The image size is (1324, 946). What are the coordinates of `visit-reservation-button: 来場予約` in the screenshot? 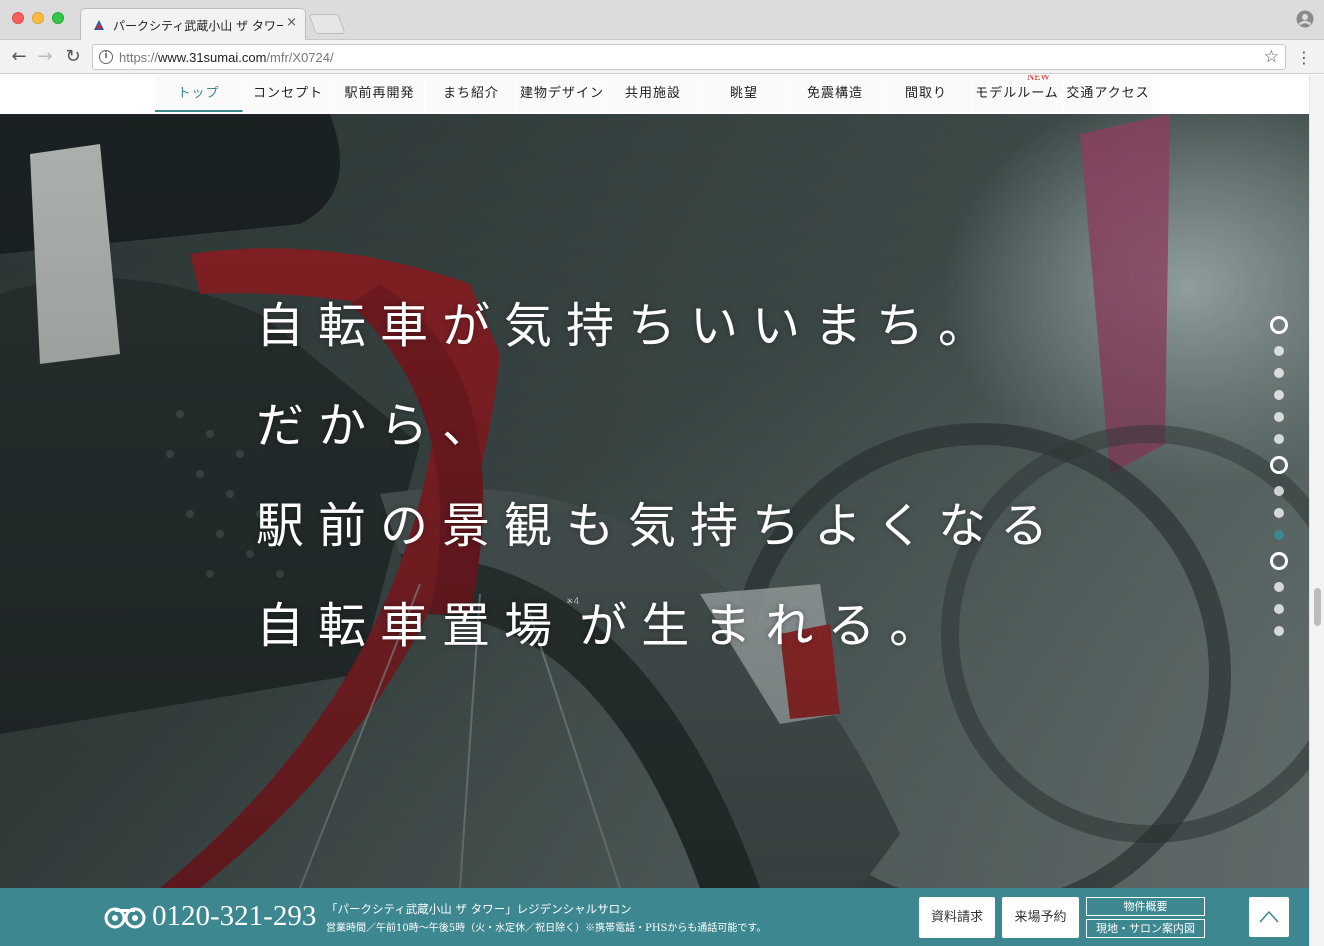 It's located at (1040, 917).